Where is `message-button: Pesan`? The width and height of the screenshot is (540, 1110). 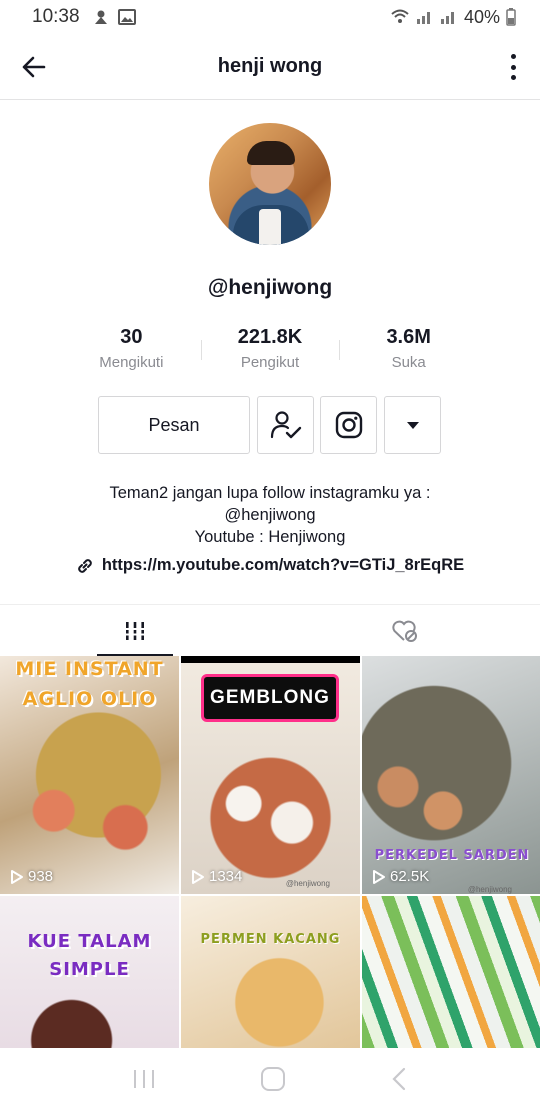 message-button: Pesan is located at coordinates (174, 425).